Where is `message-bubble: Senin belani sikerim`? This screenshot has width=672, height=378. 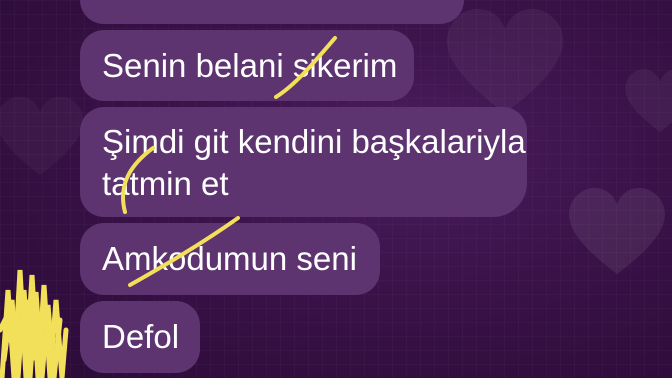 message-bubble: Senin belani sikerim is located at coordinates (247, 65).